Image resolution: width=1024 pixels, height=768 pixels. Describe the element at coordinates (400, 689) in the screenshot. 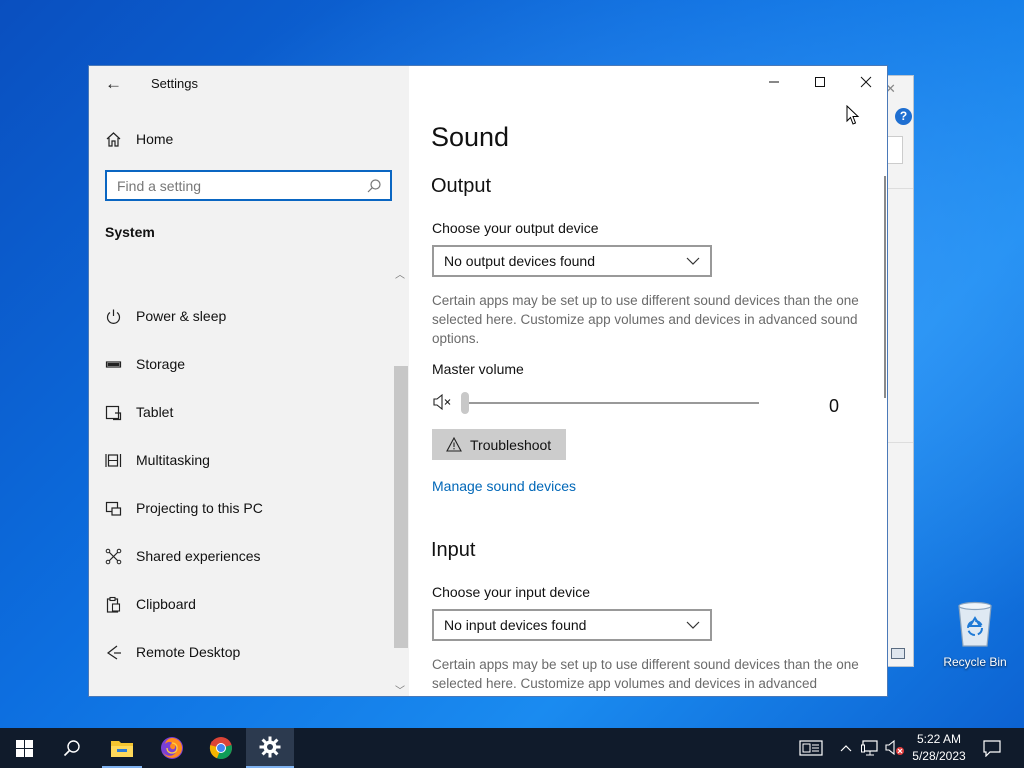

I see `scroll-down-icon: ﹀` at that location.